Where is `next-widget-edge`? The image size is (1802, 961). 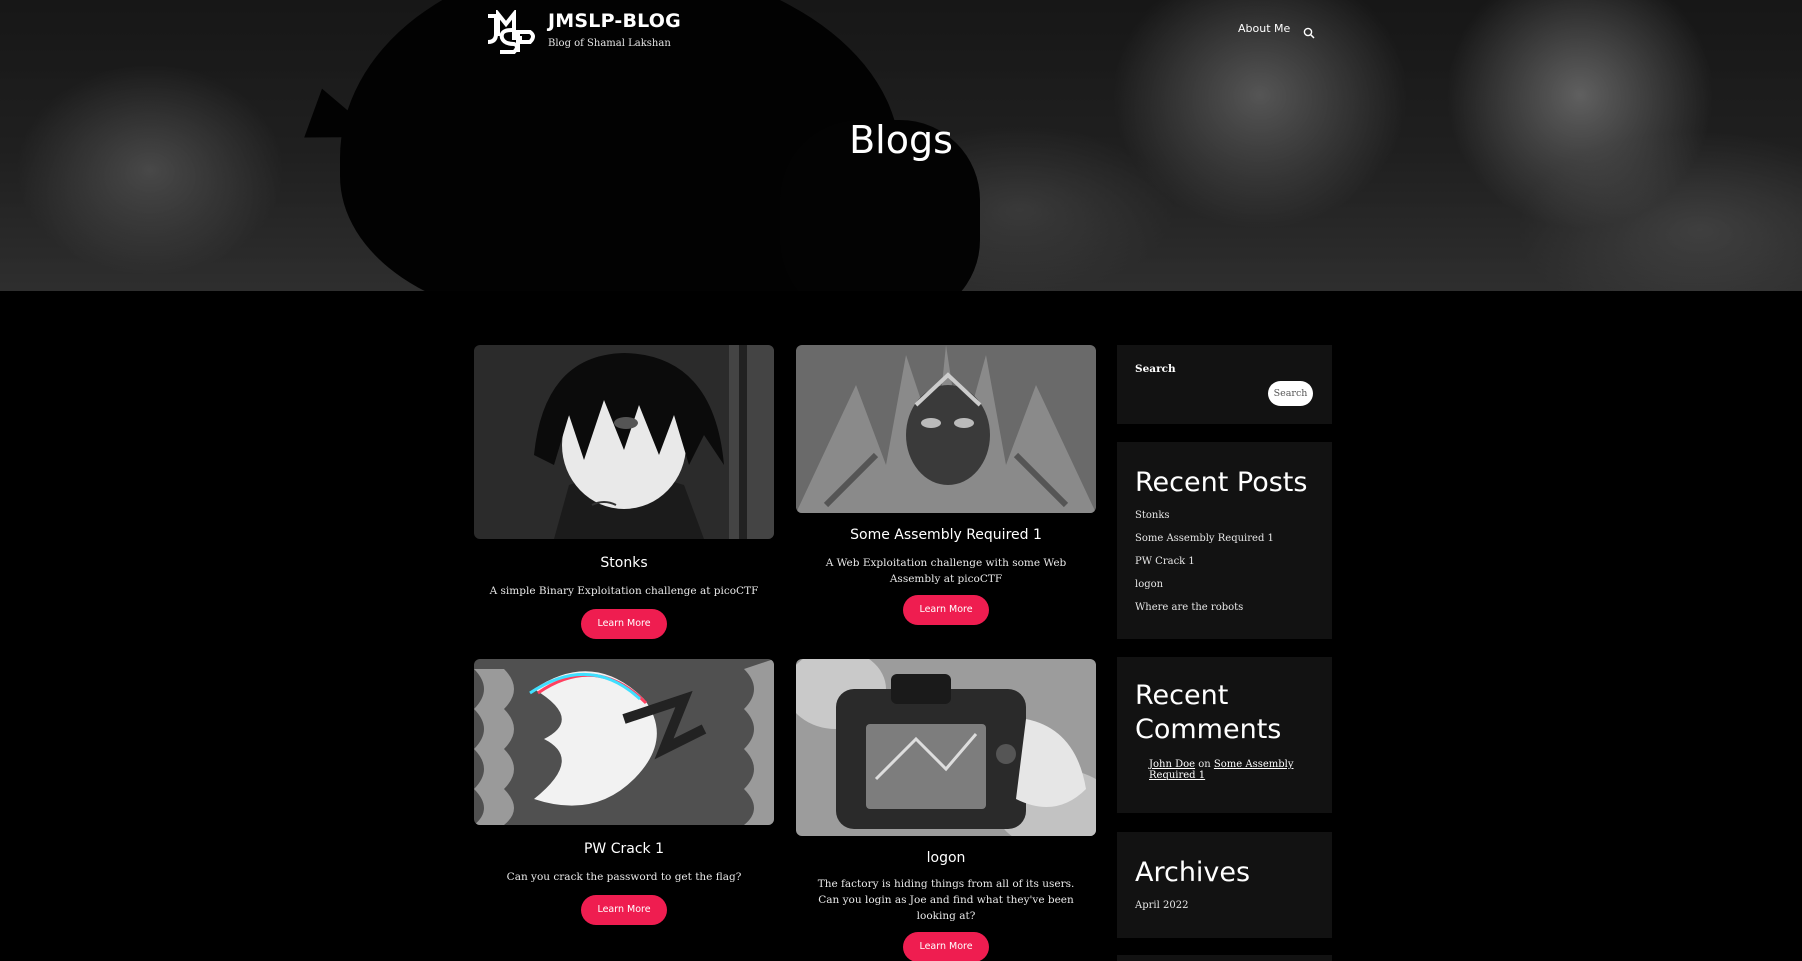 next-widget-edge is located at coordinates (1224, 958).